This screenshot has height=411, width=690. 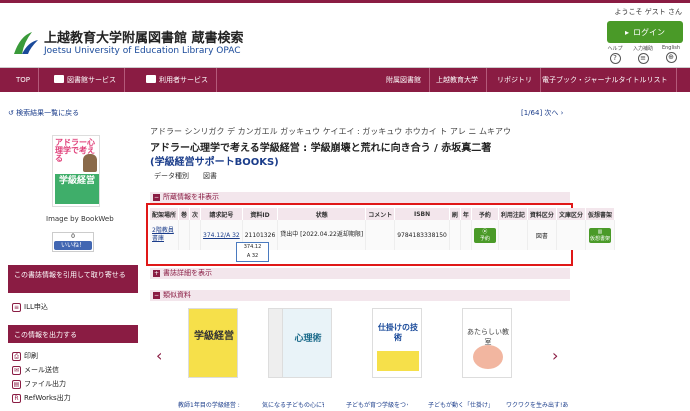 I want to click on university-logo-icon, so click(x=26, y=43).